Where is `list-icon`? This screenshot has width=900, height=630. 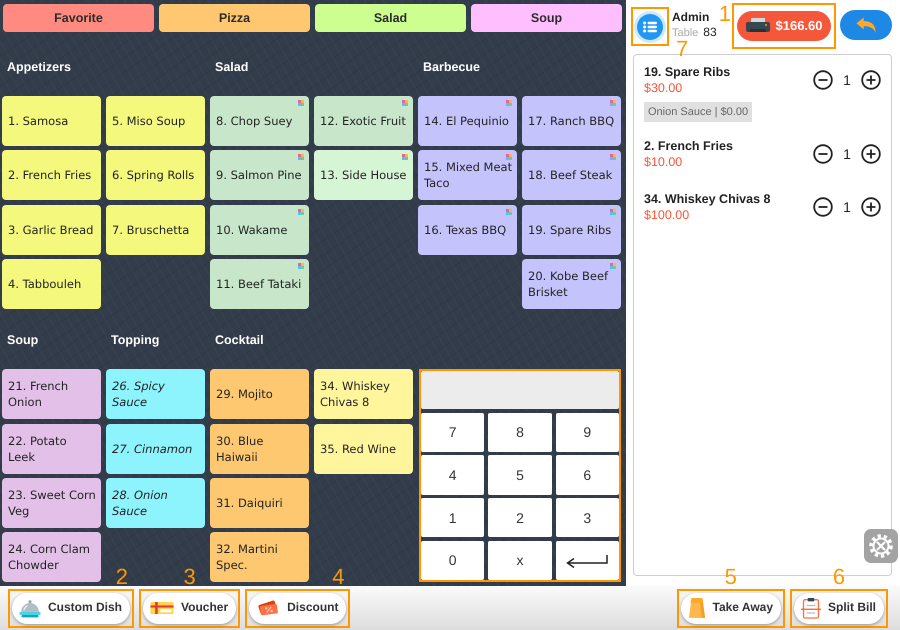 list-icon is located at coordinates (650, 26).